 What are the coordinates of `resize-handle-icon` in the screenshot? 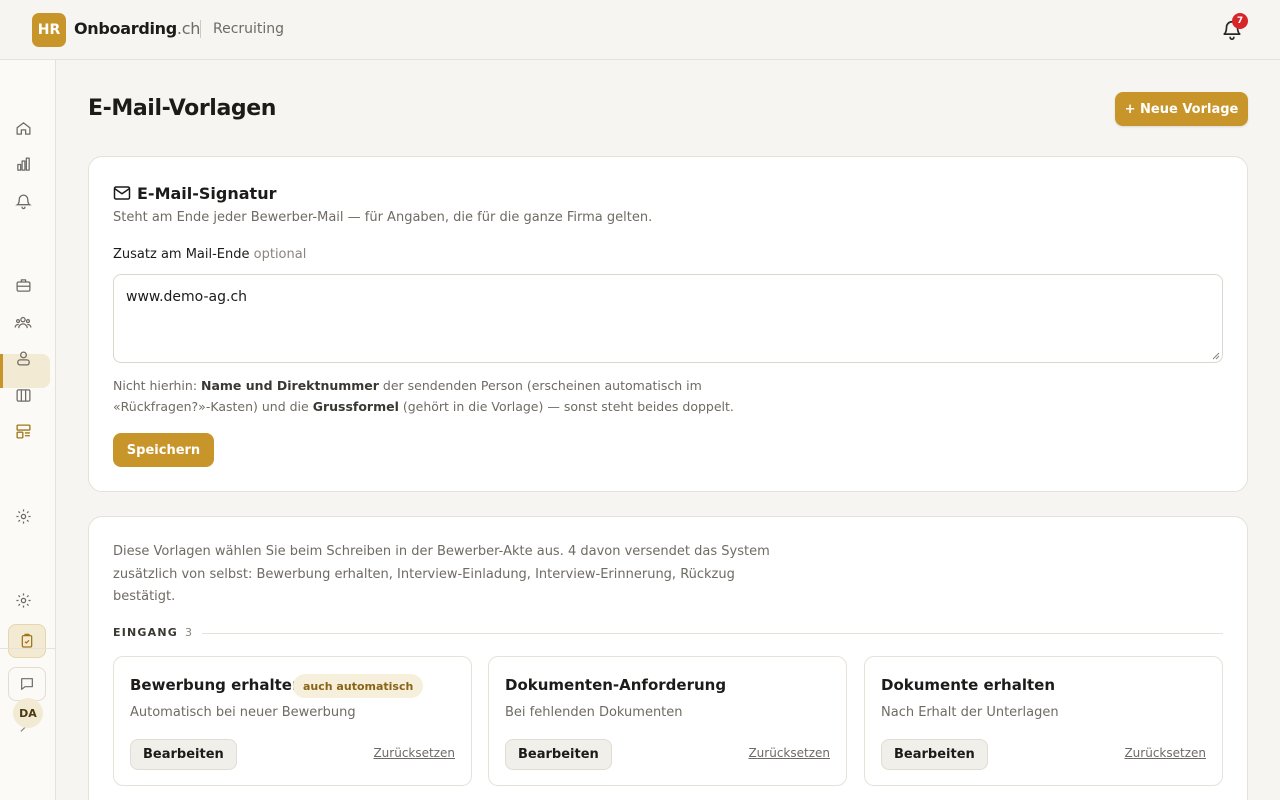 It's located at (1216, 356).